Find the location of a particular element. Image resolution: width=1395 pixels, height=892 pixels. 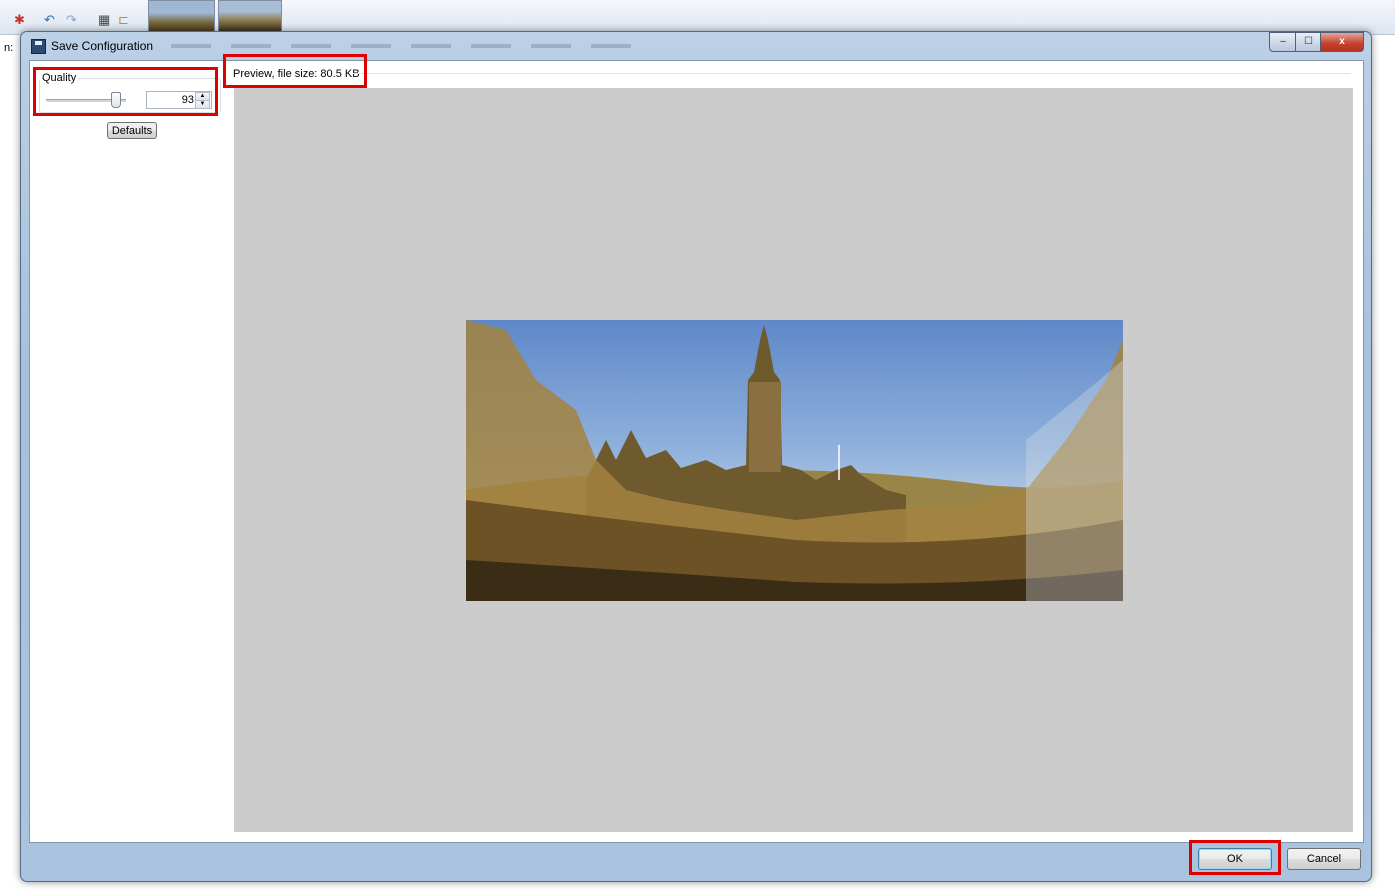

preview-image is located at coordinates (794, 460).